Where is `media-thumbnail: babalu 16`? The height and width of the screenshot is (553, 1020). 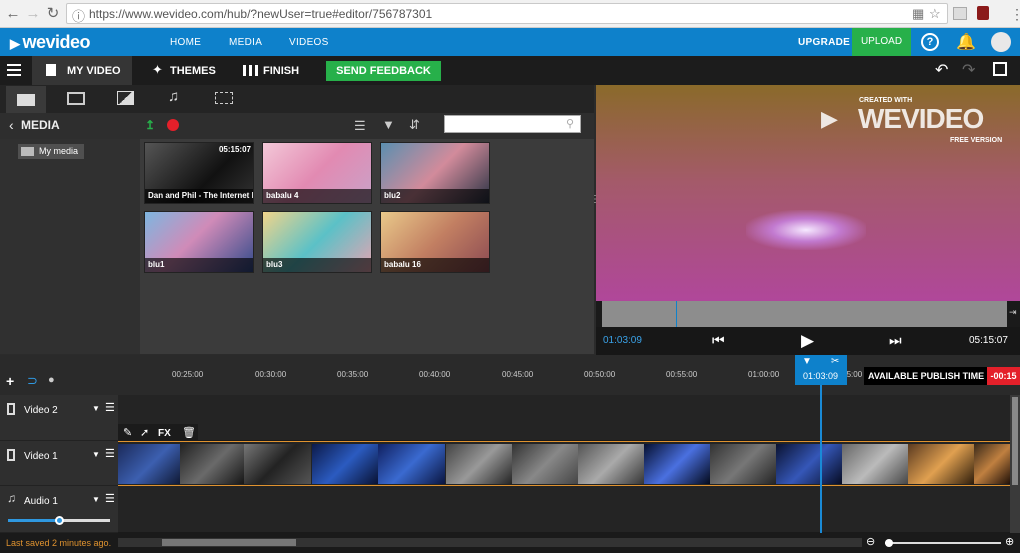 media-thumbnail: babalu 16 is located at coordinates (435, 242).